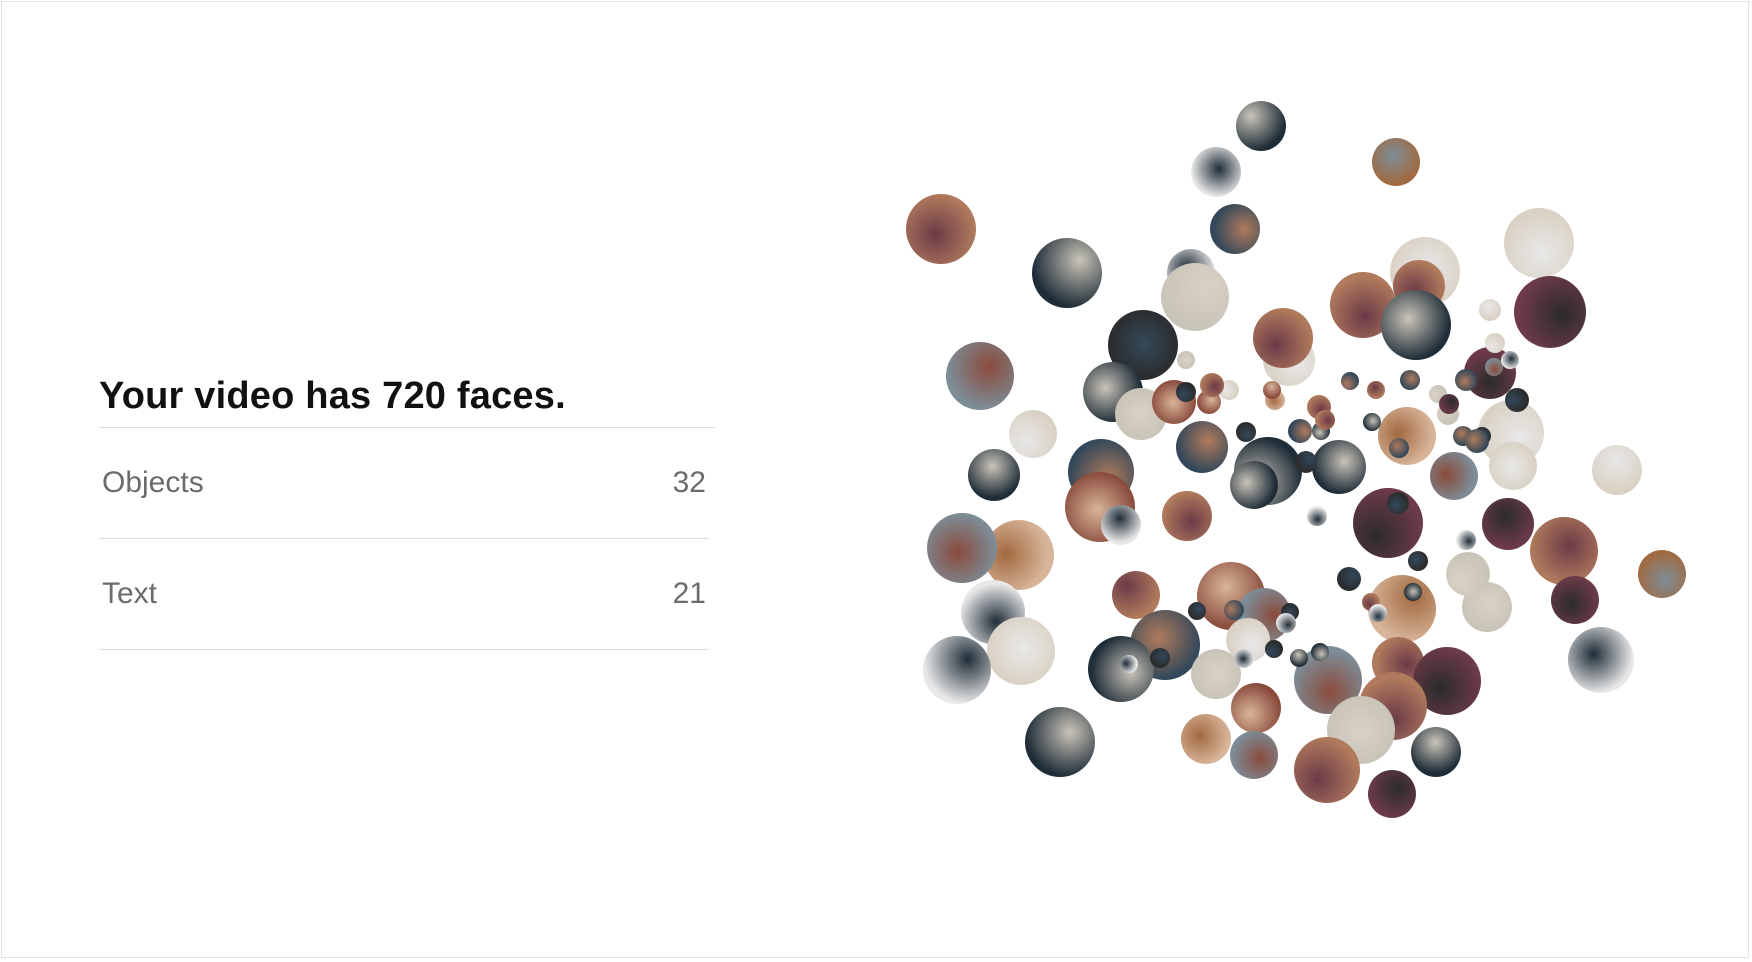 The height and width of the screenshot is (962, 1752). What do you see at coordinates (404, 483) in the screenshot?
I see `objects-row: Objects 32` at bounding box center [404, 483].